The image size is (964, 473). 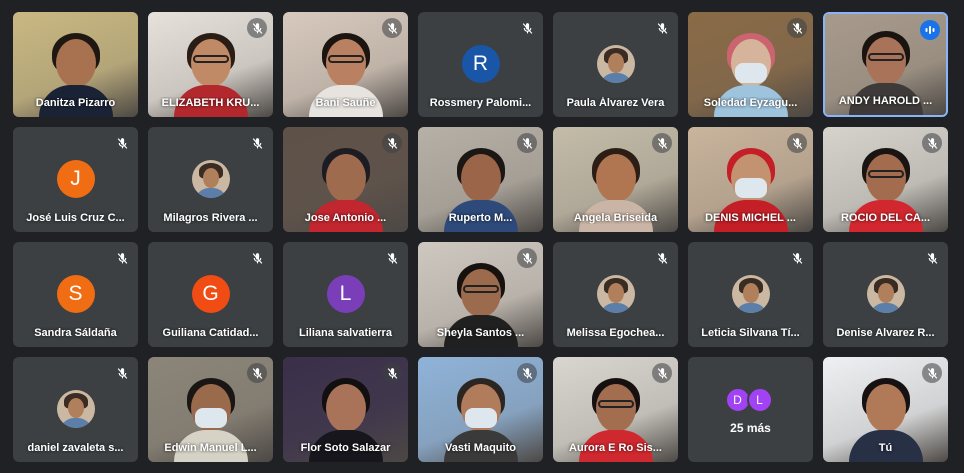 I want to click on avatar: S, so click(x=75, y=294).